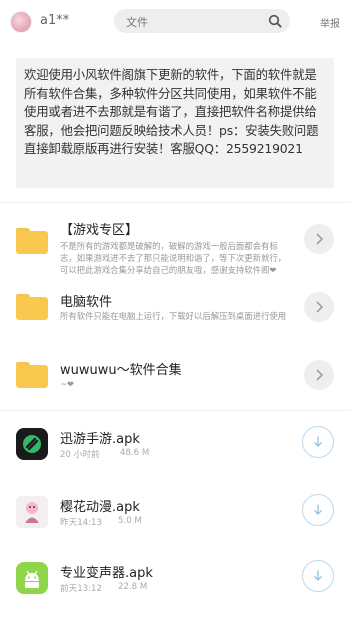 The height and width of the screenshot is (622, 350). What do you see at coordinates (330, 22) in the screenshot?
I see `report-link: 举报` at bounding box center [330, 22].